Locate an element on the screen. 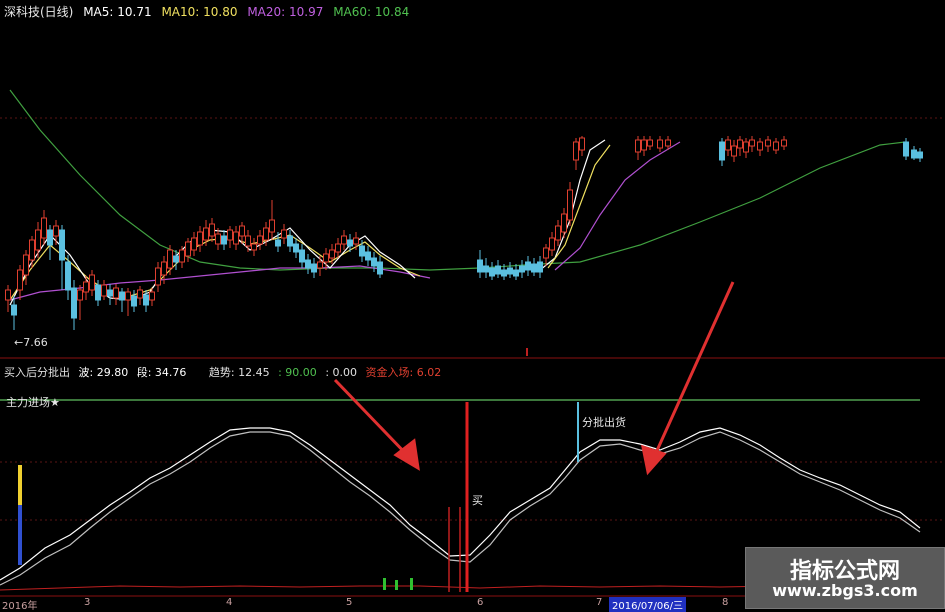 This screenshot has height=612, width=945. date-month-7: 7 is located at coordinates (599, 602).